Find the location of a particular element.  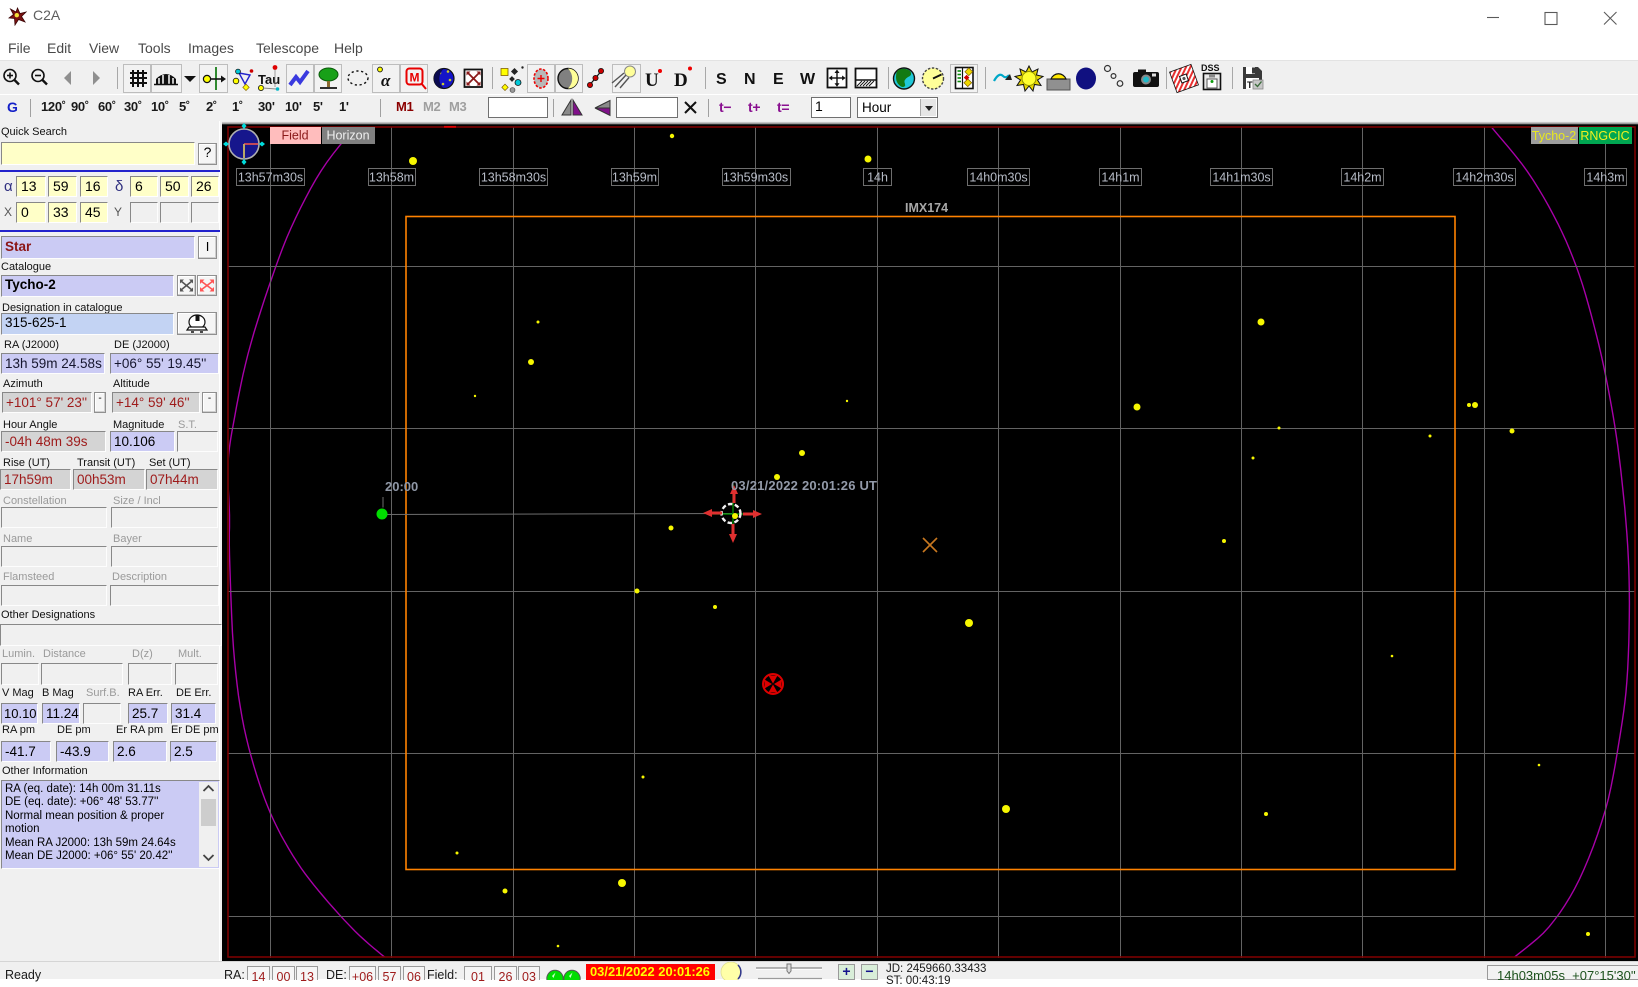

svg-text: 03/21/2022 20:01:26 UT is located at coordinates (804, 485).